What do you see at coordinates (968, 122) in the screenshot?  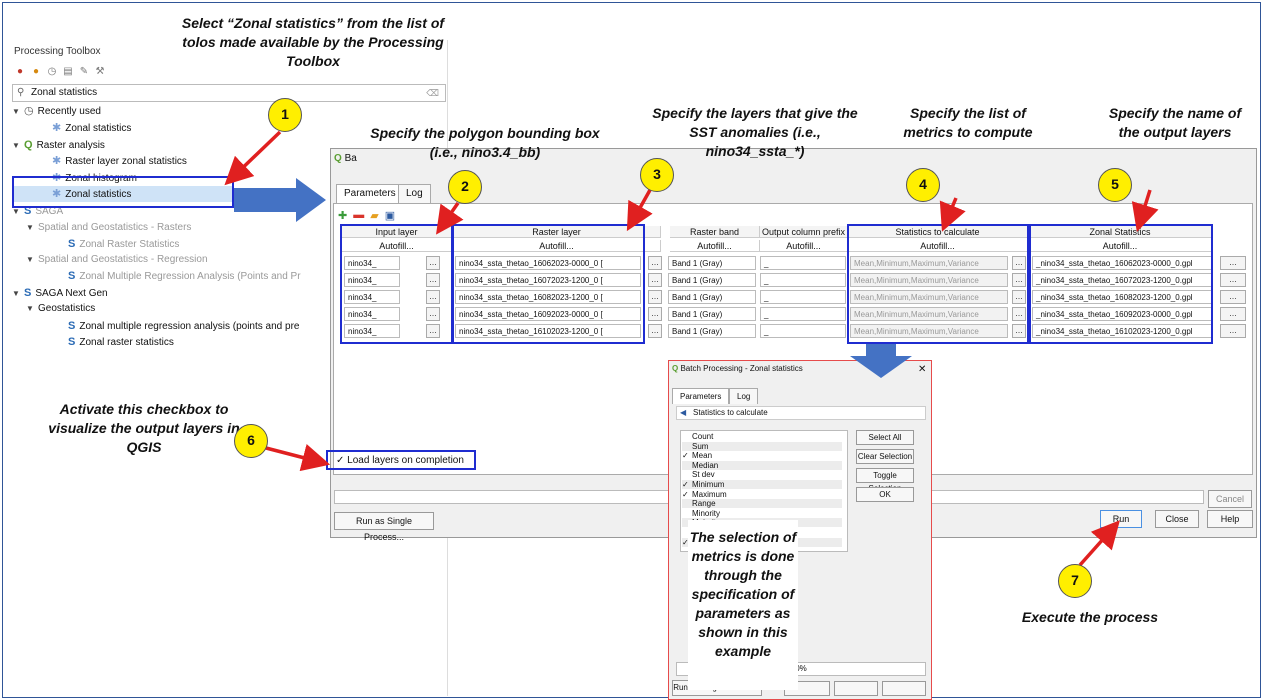 I see `callout-4: Specify the list of metrics to compute` at bounding box center [968, 122].